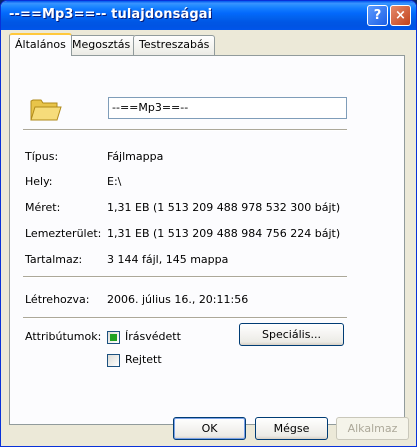 The width and height of the screenshot is (417, 447). I want to click on tab-customize: Testreszabás, so click(174, 45).